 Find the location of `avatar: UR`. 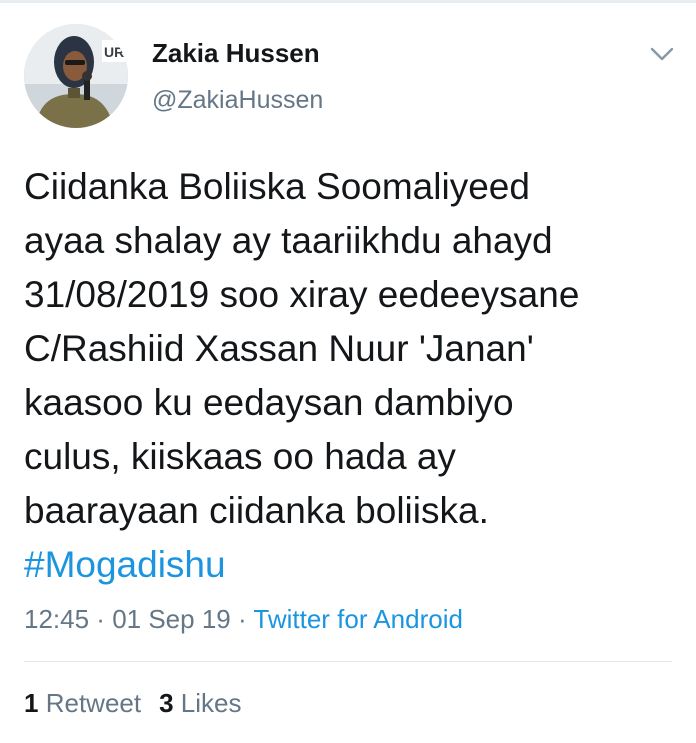

avatar: UR is located at coordinates (76, 76).